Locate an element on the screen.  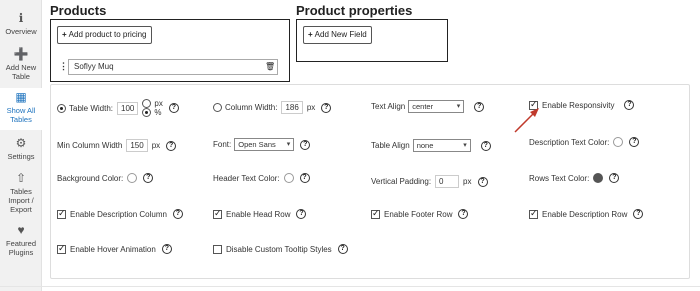
sidebar-item-import-export: ⇧ Tables Import / Export is located at coordinates (21, 193).